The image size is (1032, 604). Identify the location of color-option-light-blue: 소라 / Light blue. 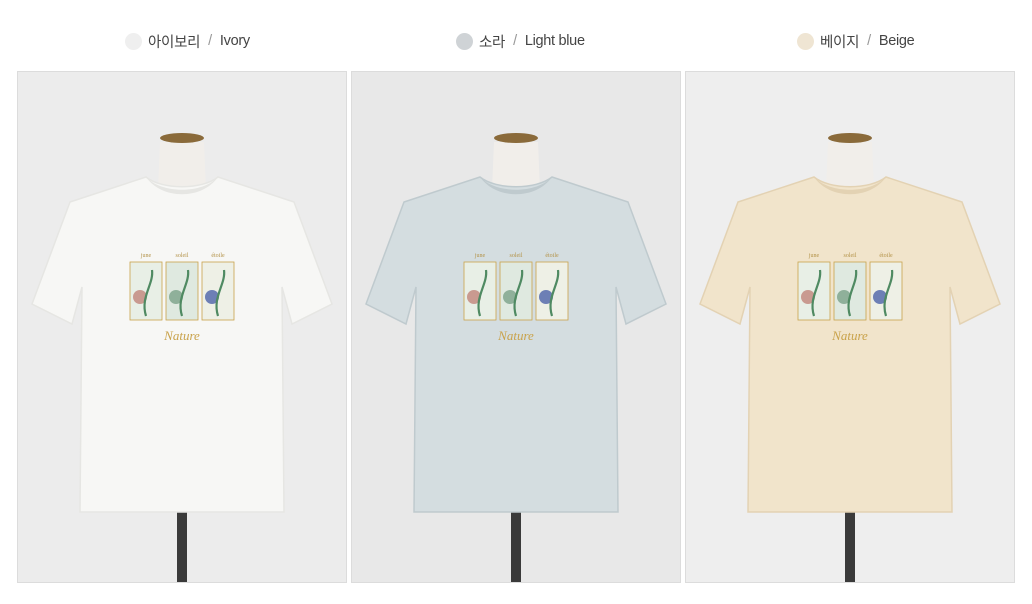
(520, 41).